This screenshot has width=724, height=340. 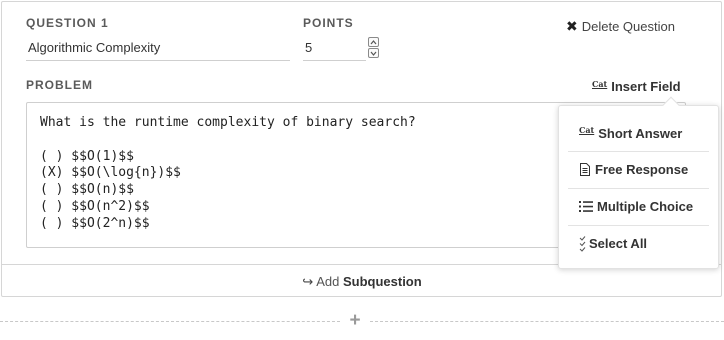 I want to click on menu-item-select-all: Select All, so click(x=638, y=243).